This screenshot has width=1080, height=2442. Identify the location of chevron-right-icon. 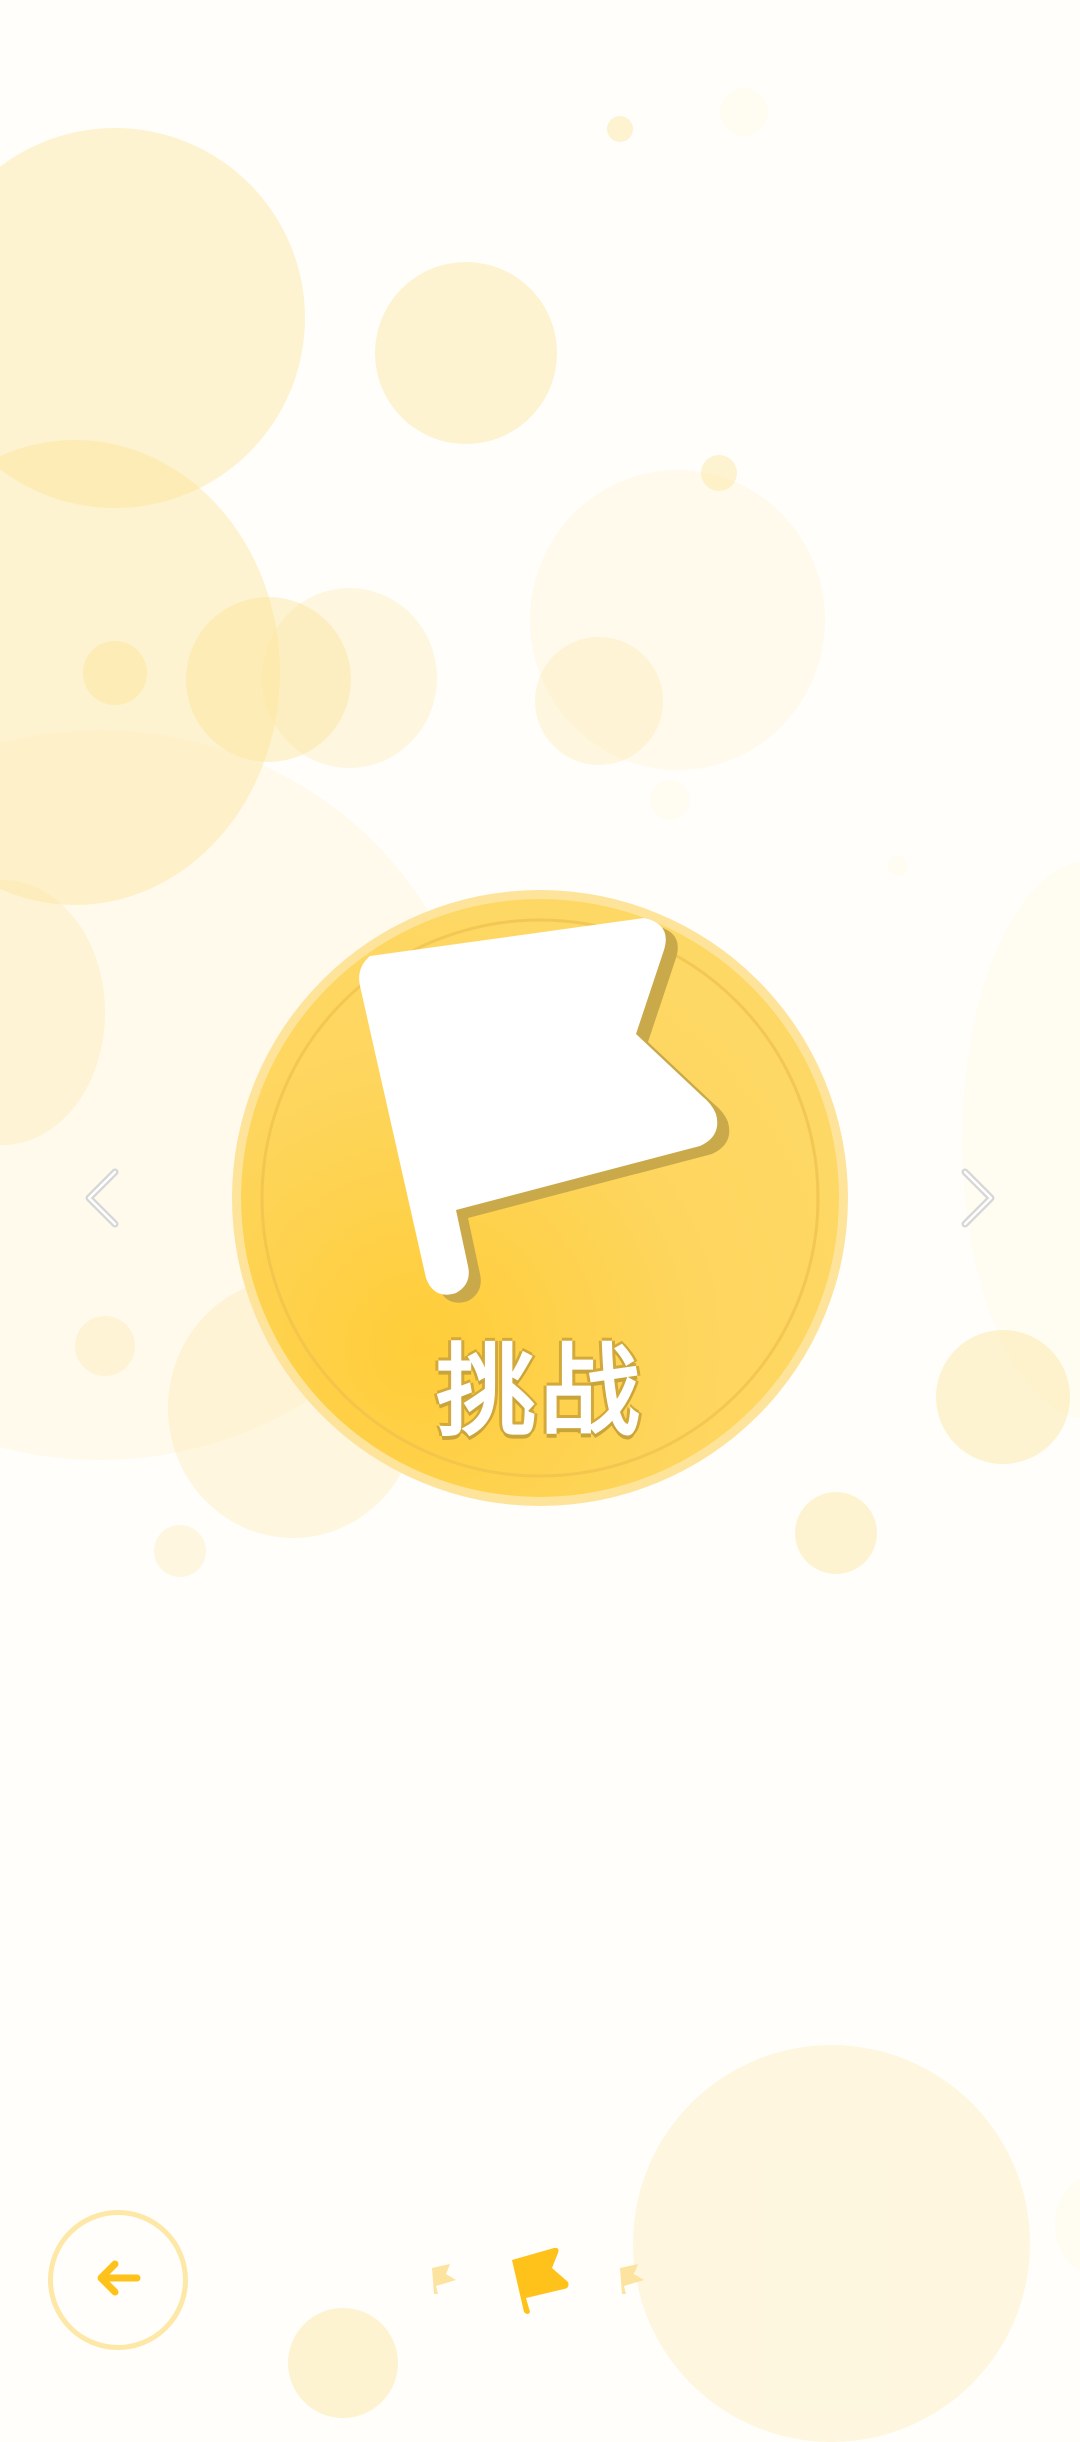
(977, 1200).